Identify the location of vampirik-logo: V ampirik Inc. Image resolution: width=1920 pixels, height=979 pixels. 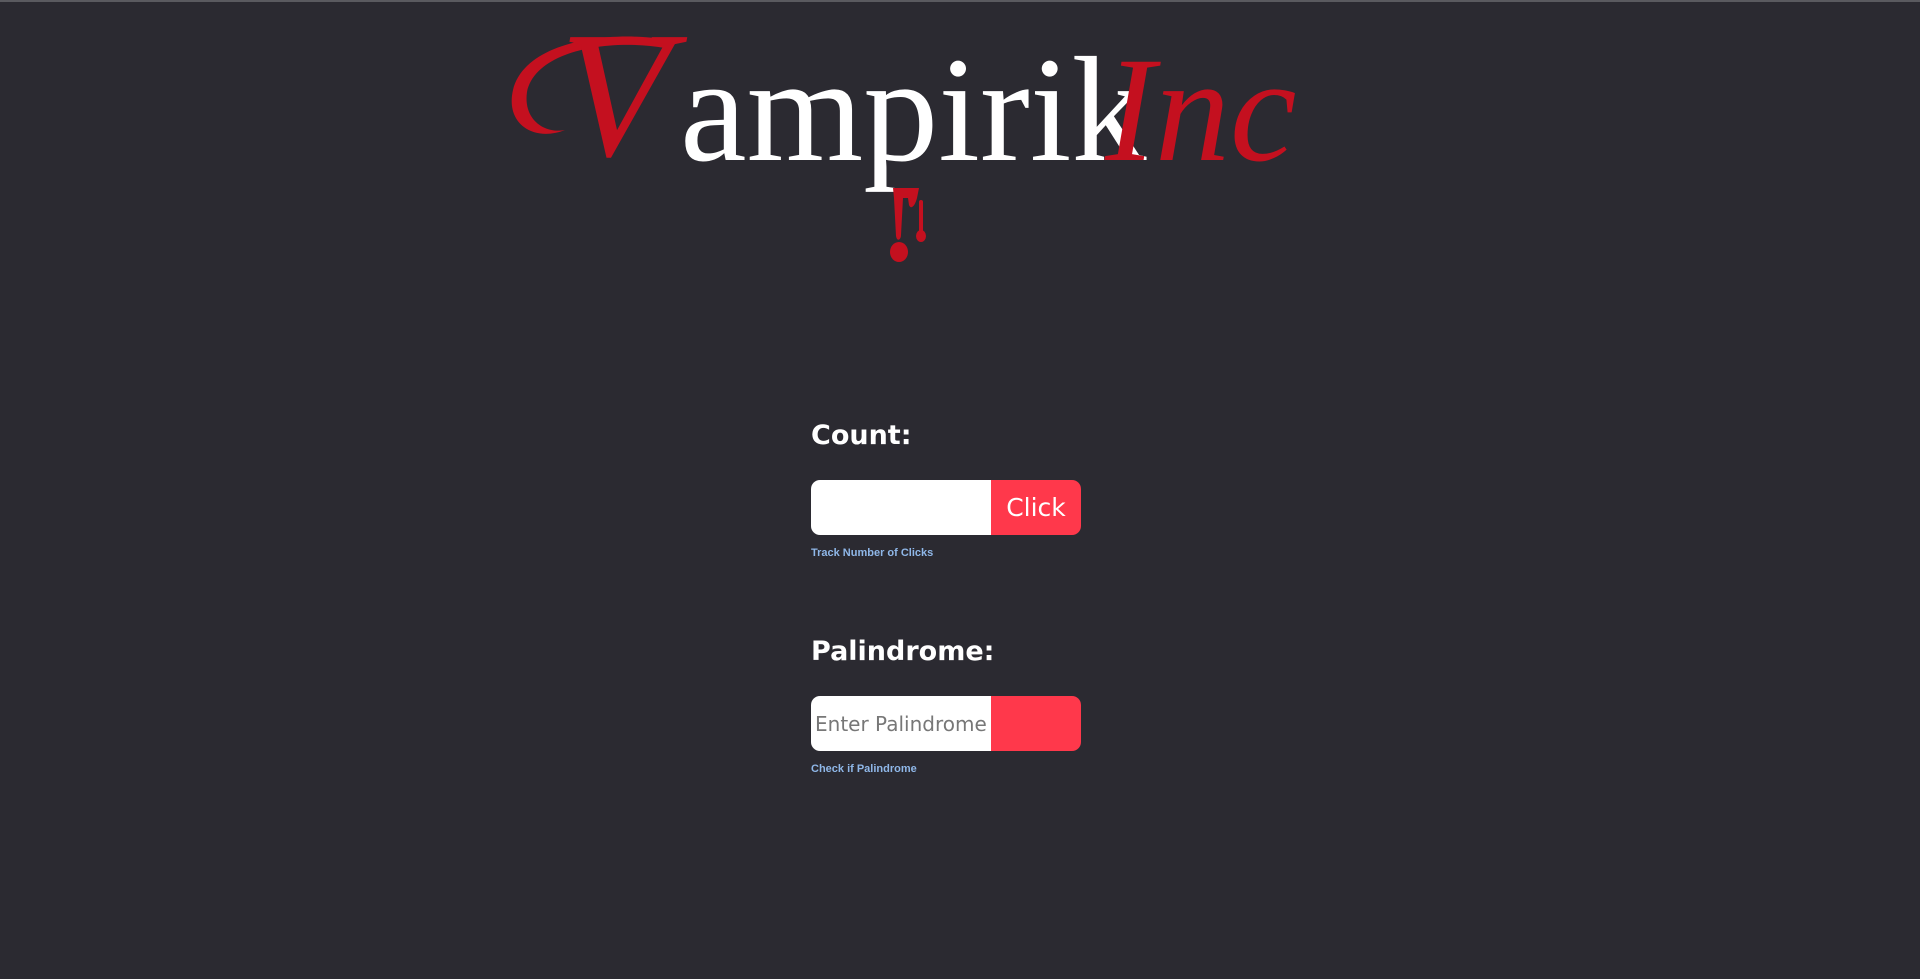
(975, 135).